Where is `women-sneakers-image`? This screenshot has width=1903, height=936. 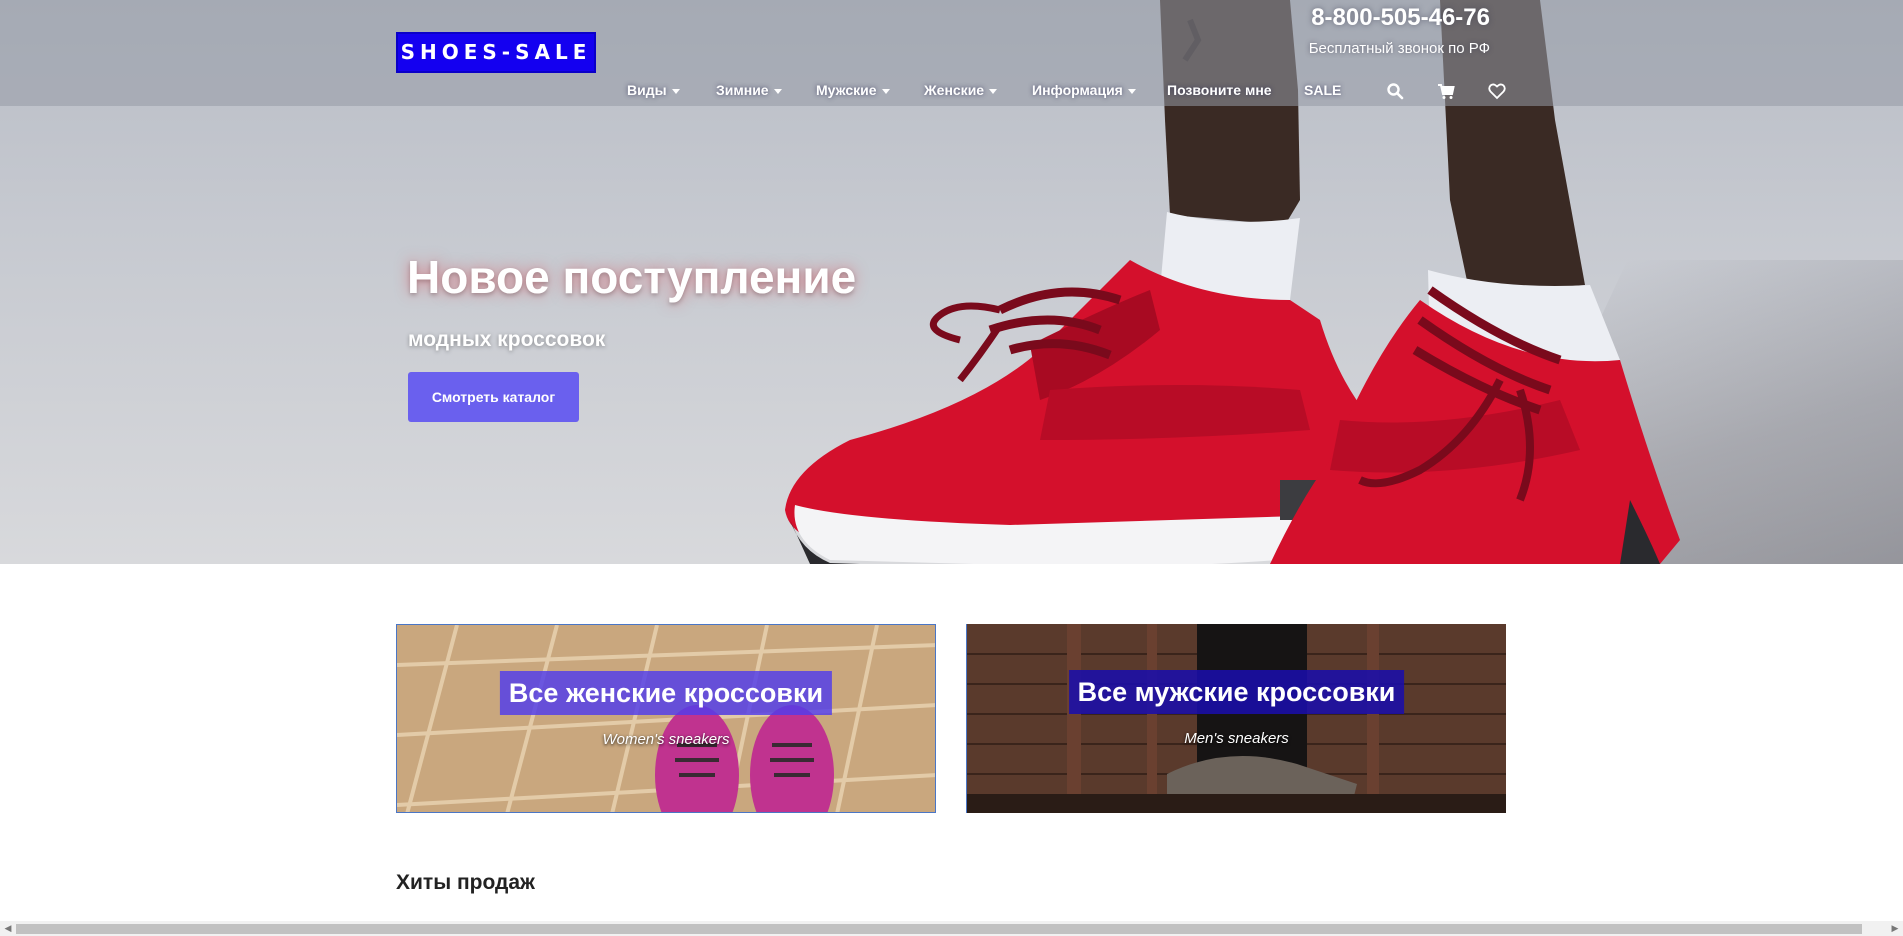 women-sneakers-image is located at coordinates (666, 718).